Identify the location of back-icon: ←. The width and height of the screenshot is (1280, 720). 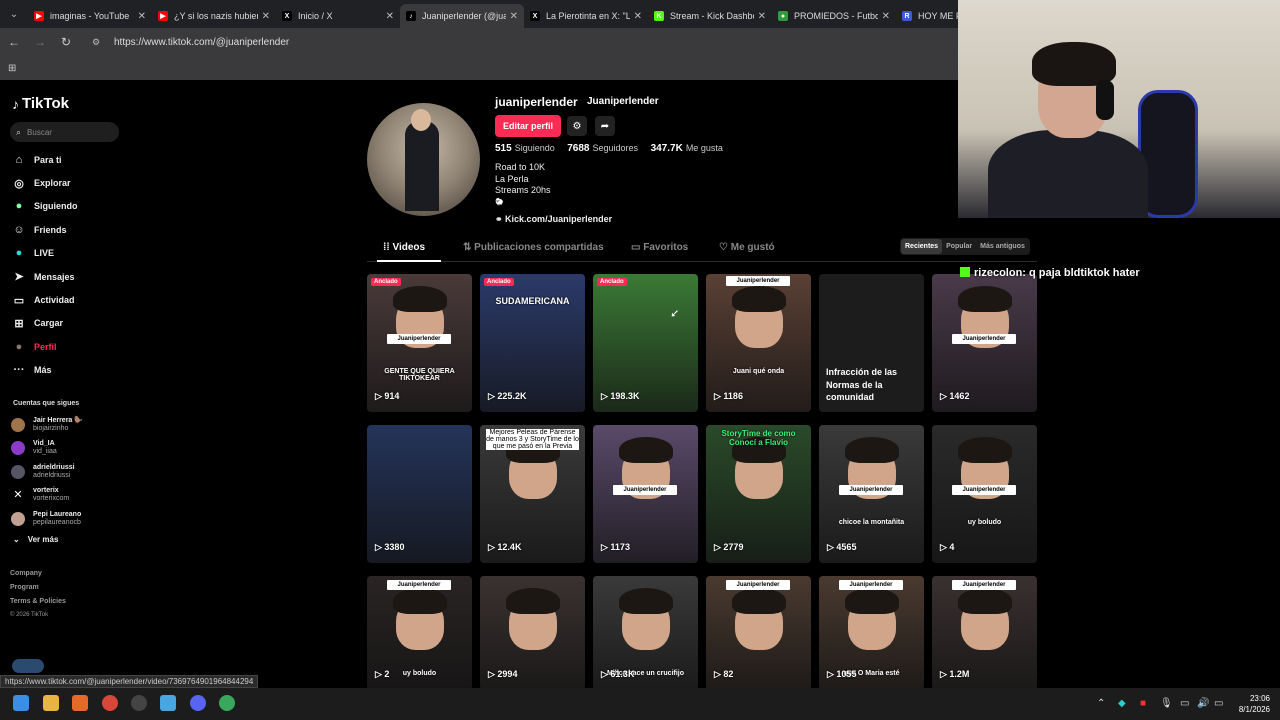
(14, 42).